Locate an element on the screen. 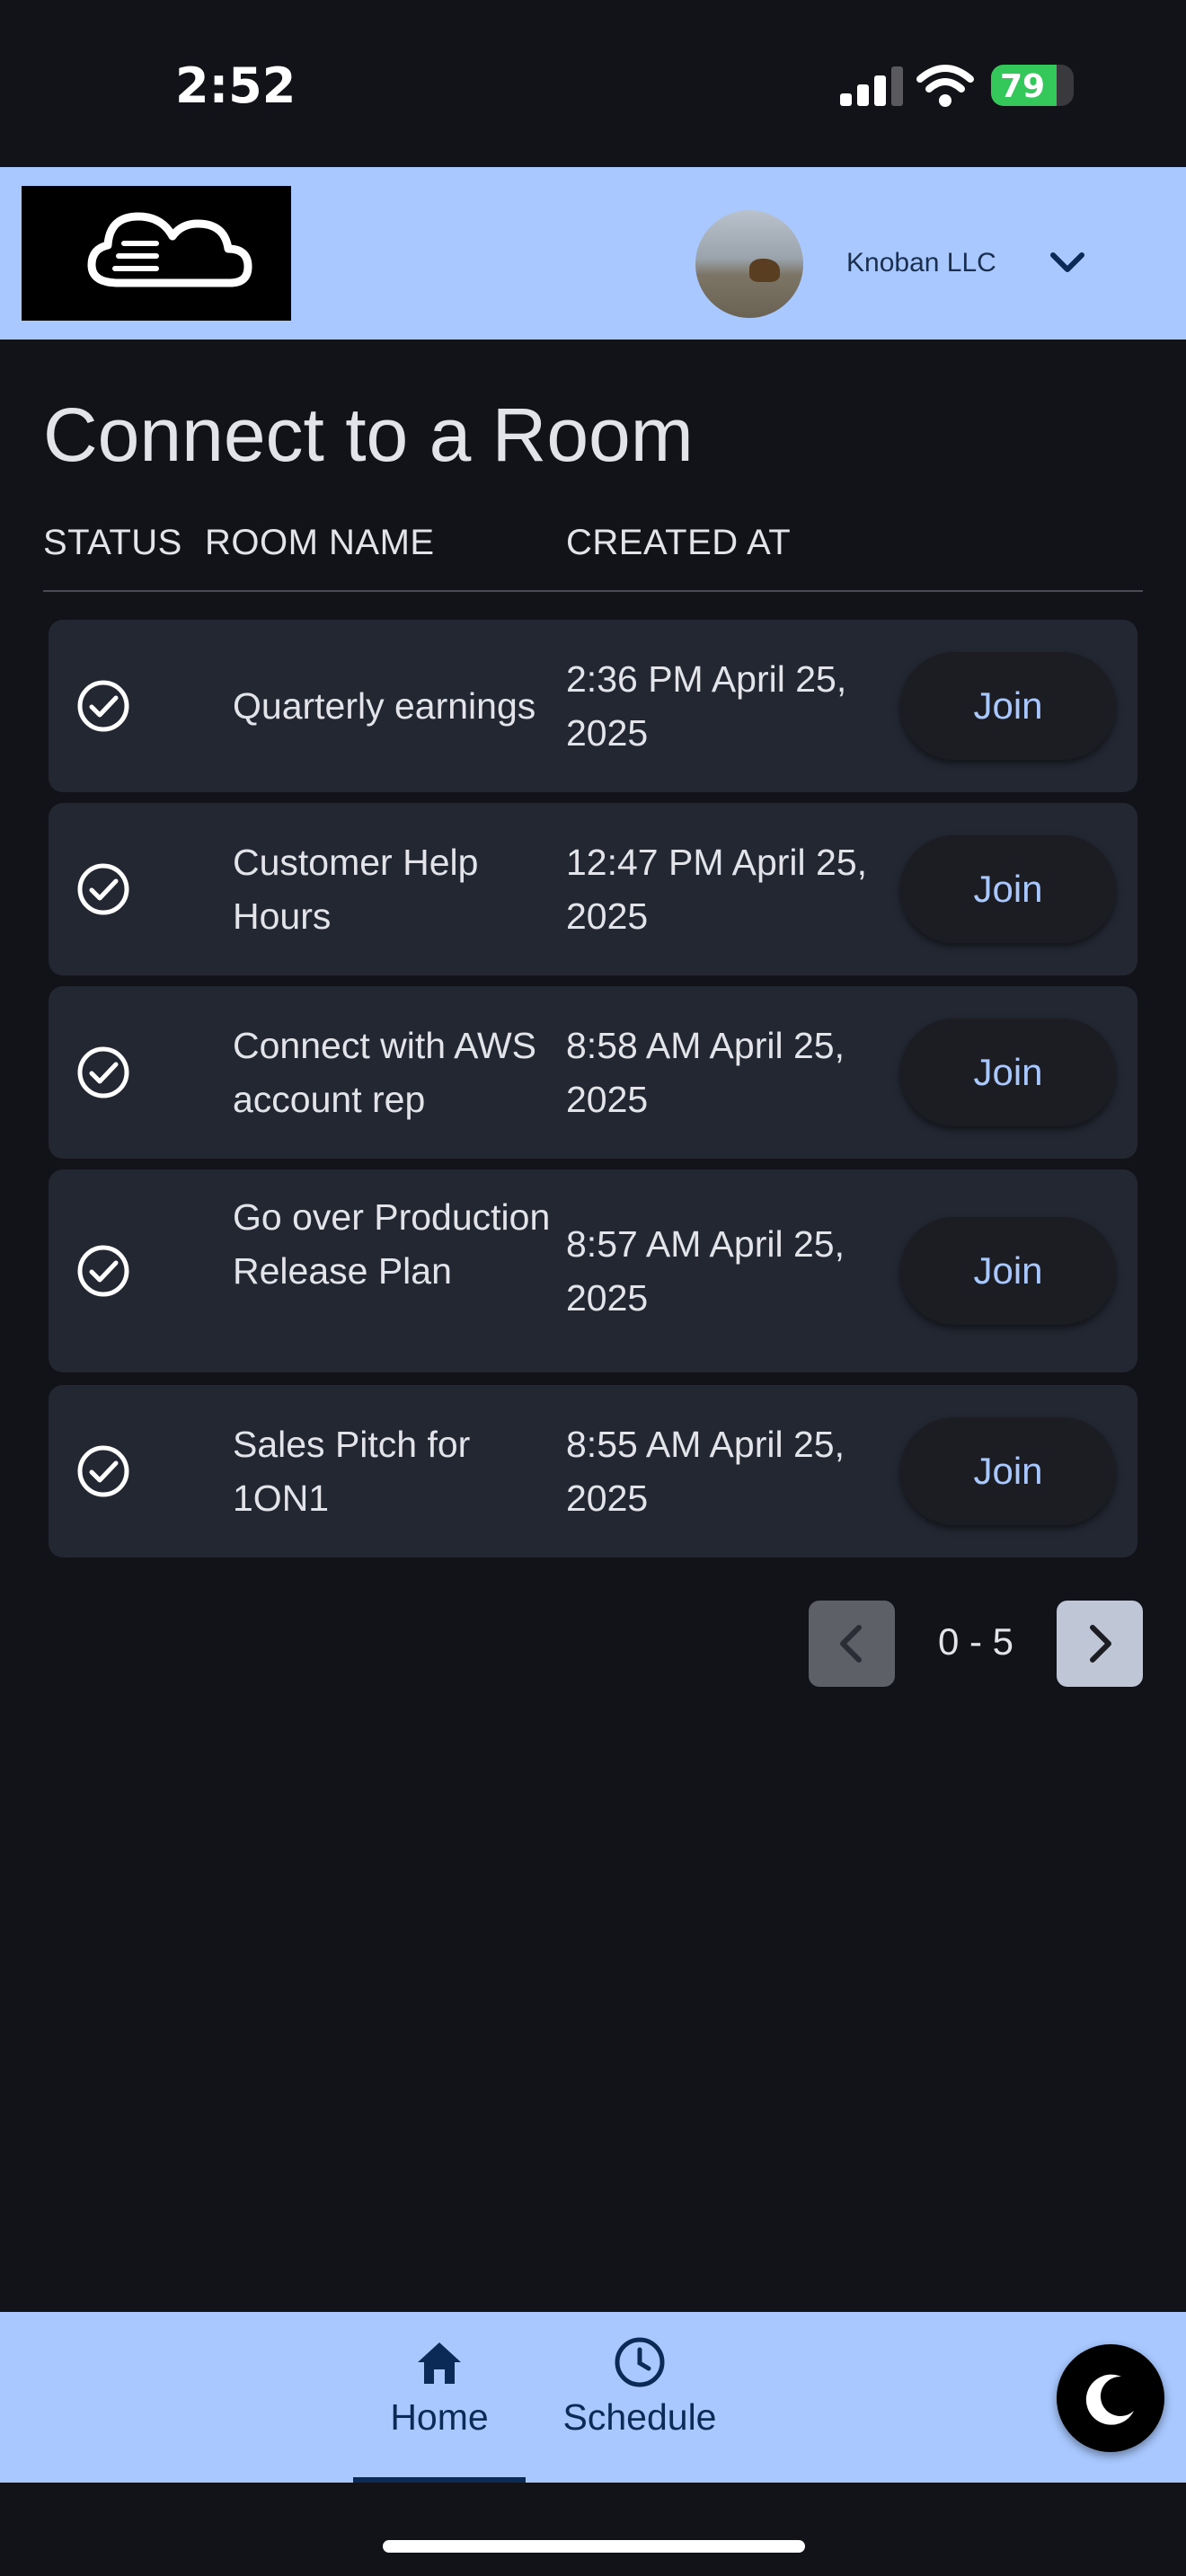 The width and height of the screenshot is (1186, 2576). app-logo is located at coordinates (156, 253).